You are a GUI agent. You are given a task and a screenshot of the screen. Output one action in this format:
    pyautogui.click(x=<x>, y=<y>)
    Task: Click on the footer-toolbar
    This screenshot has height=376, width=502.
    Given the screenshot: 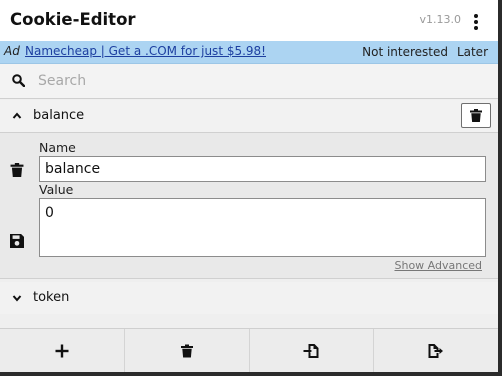 What is the action you would take?
    pyautogui.click(x=249, y=350)
    